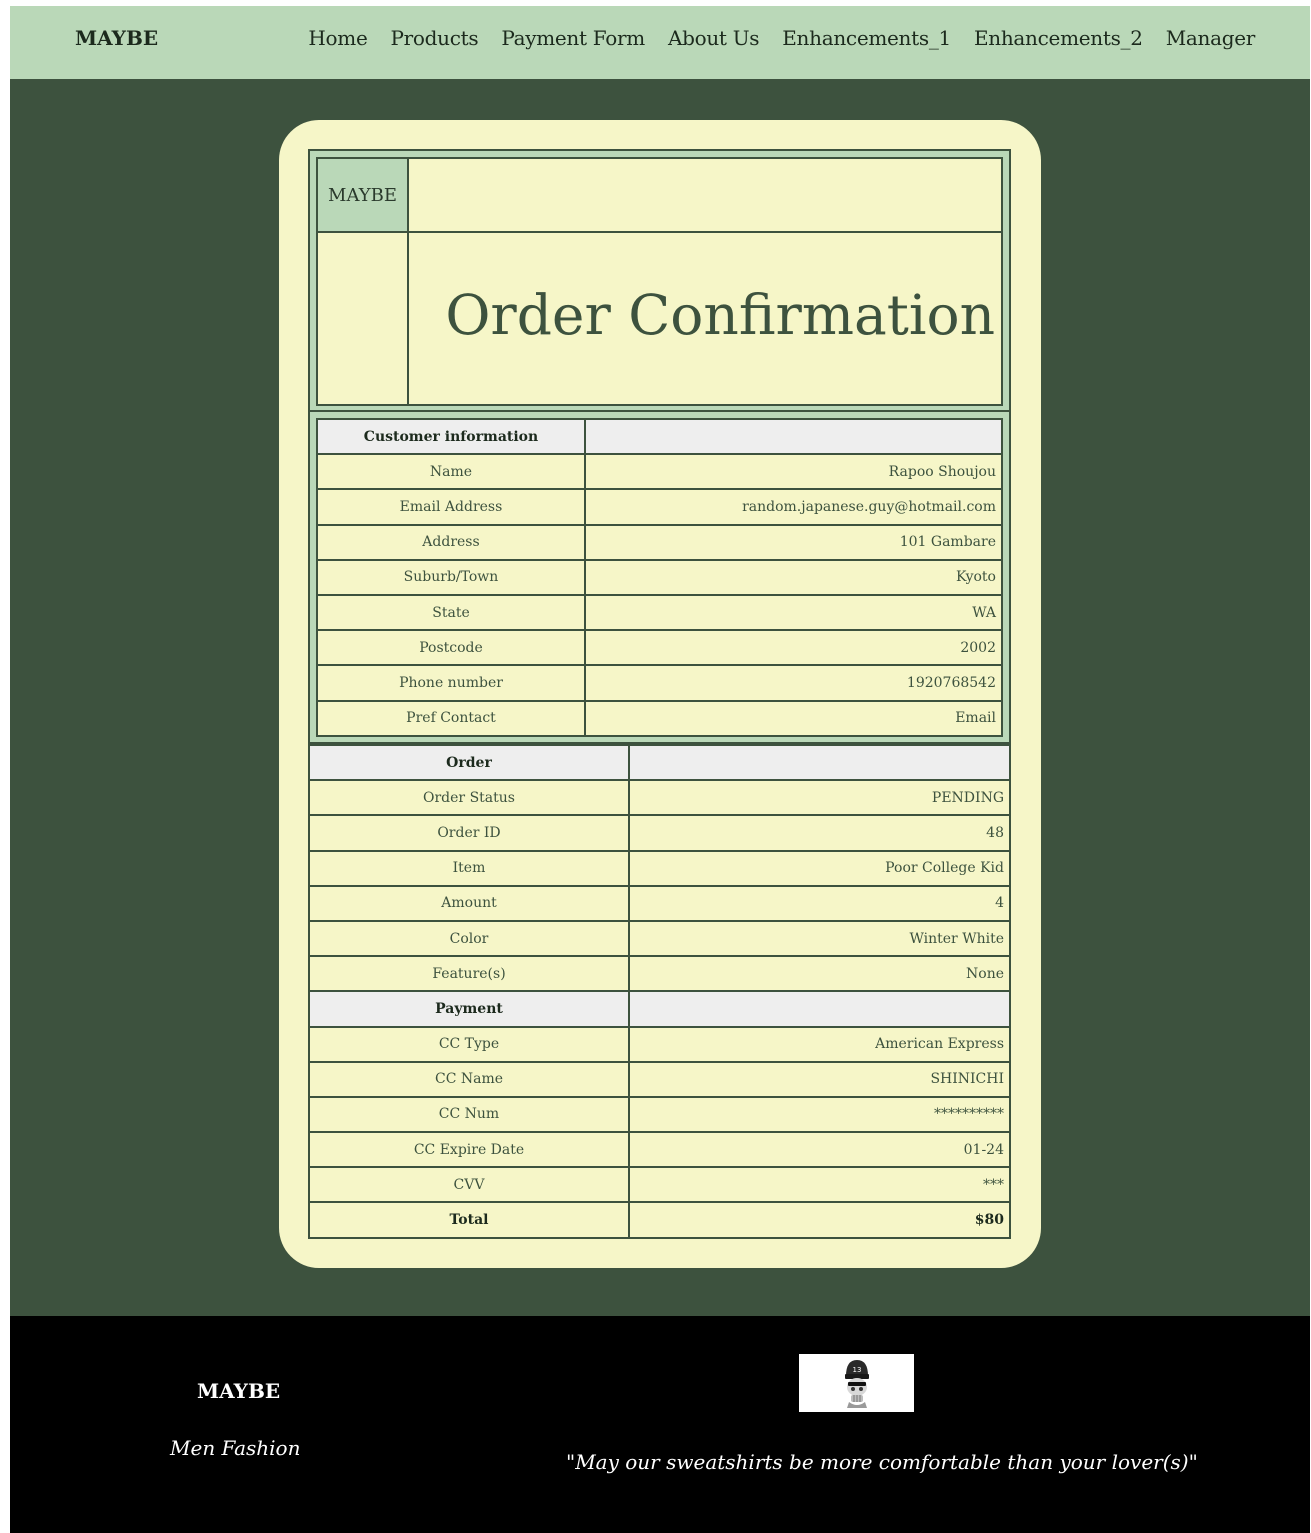  I want to click on skull-beanie-icon: 13, so click(856, 1384).